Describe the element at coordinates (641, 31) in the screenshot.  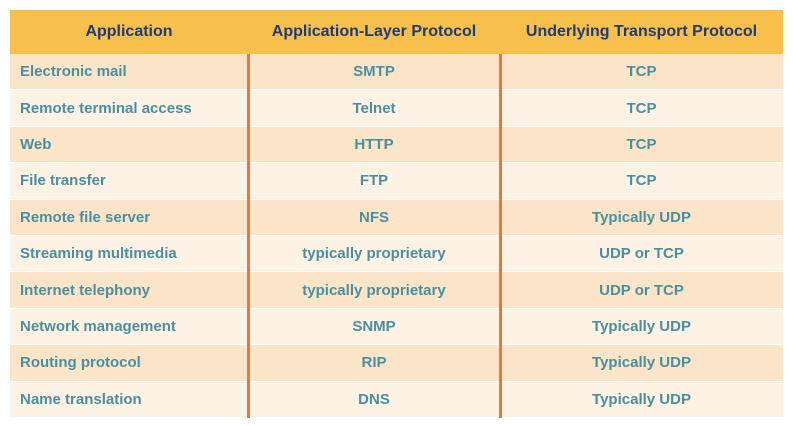
I see `header-transport-protocol: Underlying Transport Protocol` at that location.